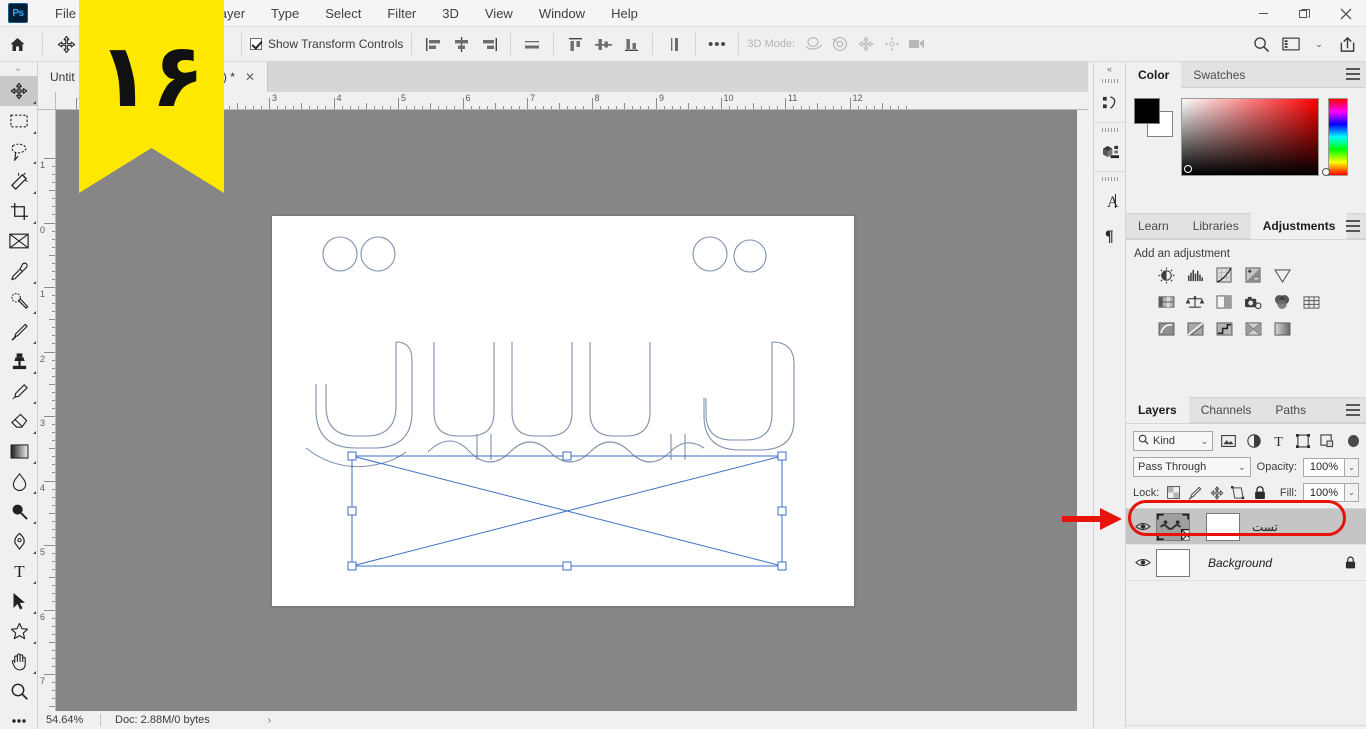  What do you see at coordinates (19, 91) in the screenshot?
I see `move-tool` at bounding box center [19, 91].